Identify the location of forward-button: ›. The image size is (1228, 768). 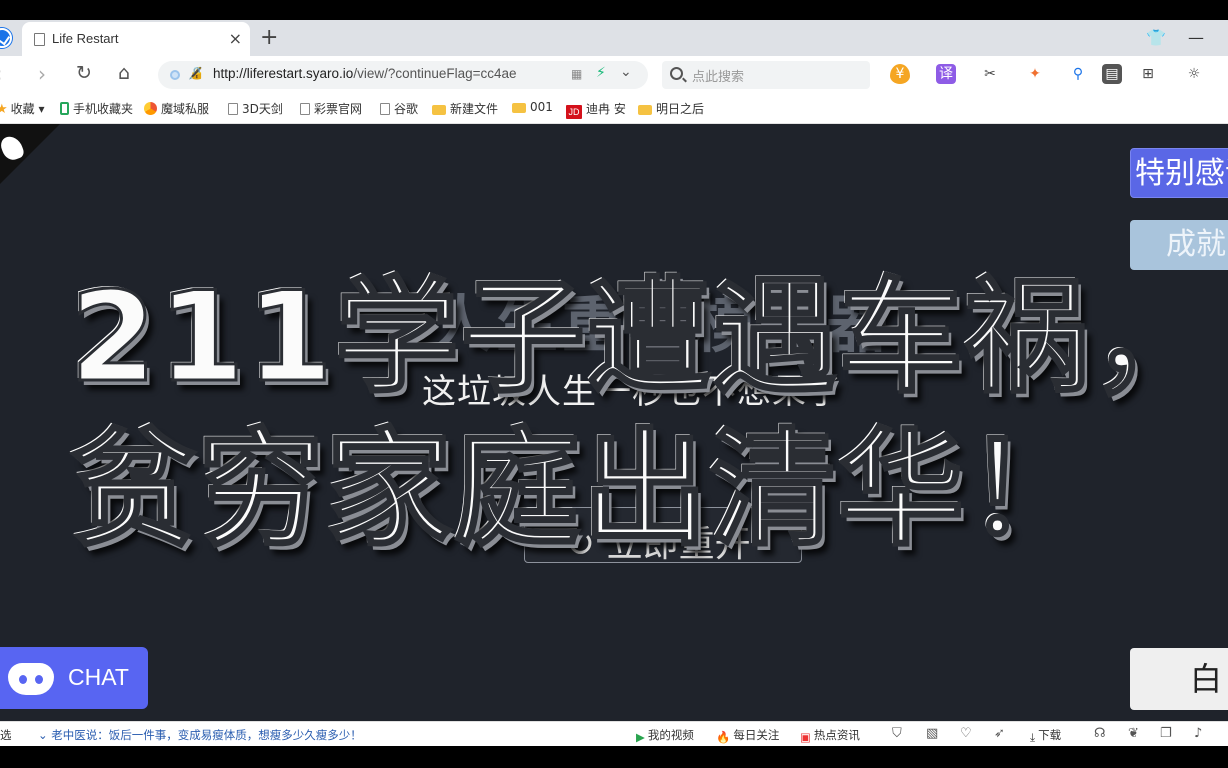
(42, 74).